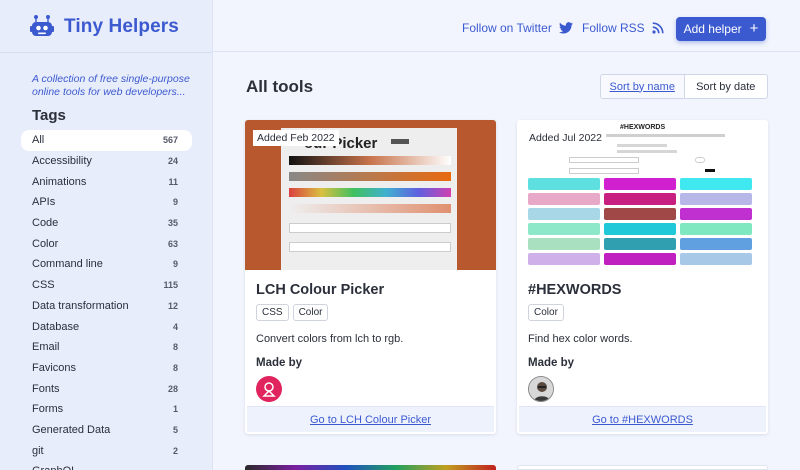 This screenshot has width=800, height=470. What do you see at coordinates (370, 419) in the screenshot?
I see `go-to-tool-link: Go to LCH Colour Picker` at bounding box center [370, 419].